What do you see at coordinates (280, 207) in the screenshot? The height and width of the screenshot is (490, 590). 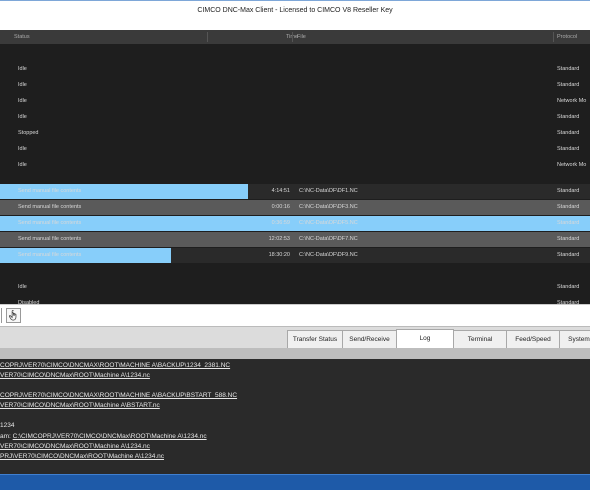 I see `time-cell: 0:00:16` at bounding box center [280, 207].